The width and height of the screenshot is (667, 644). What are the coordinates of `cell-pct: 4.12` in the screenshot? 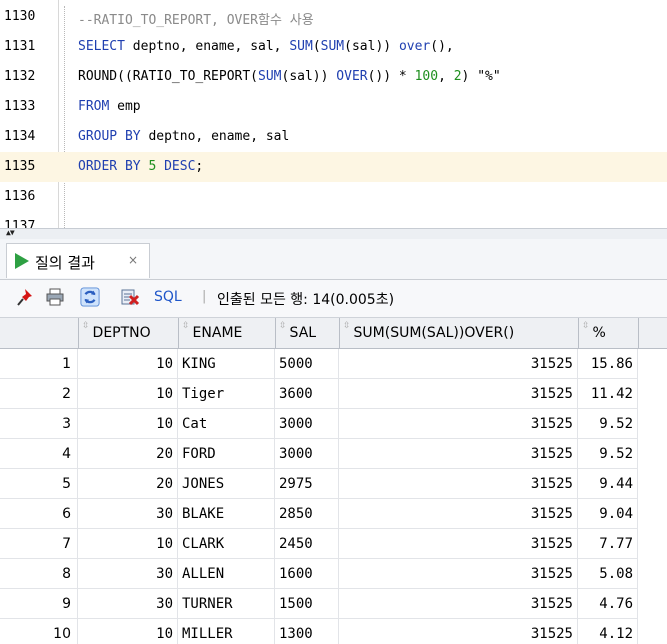 It's located at (608, 631).